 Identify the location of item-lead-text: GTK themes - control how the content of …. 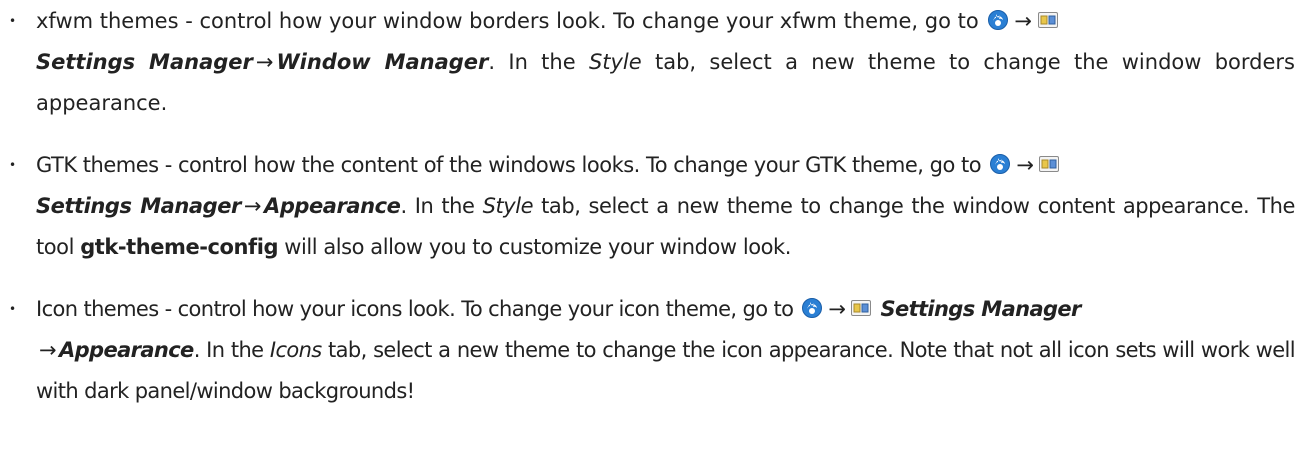
(509, 165).